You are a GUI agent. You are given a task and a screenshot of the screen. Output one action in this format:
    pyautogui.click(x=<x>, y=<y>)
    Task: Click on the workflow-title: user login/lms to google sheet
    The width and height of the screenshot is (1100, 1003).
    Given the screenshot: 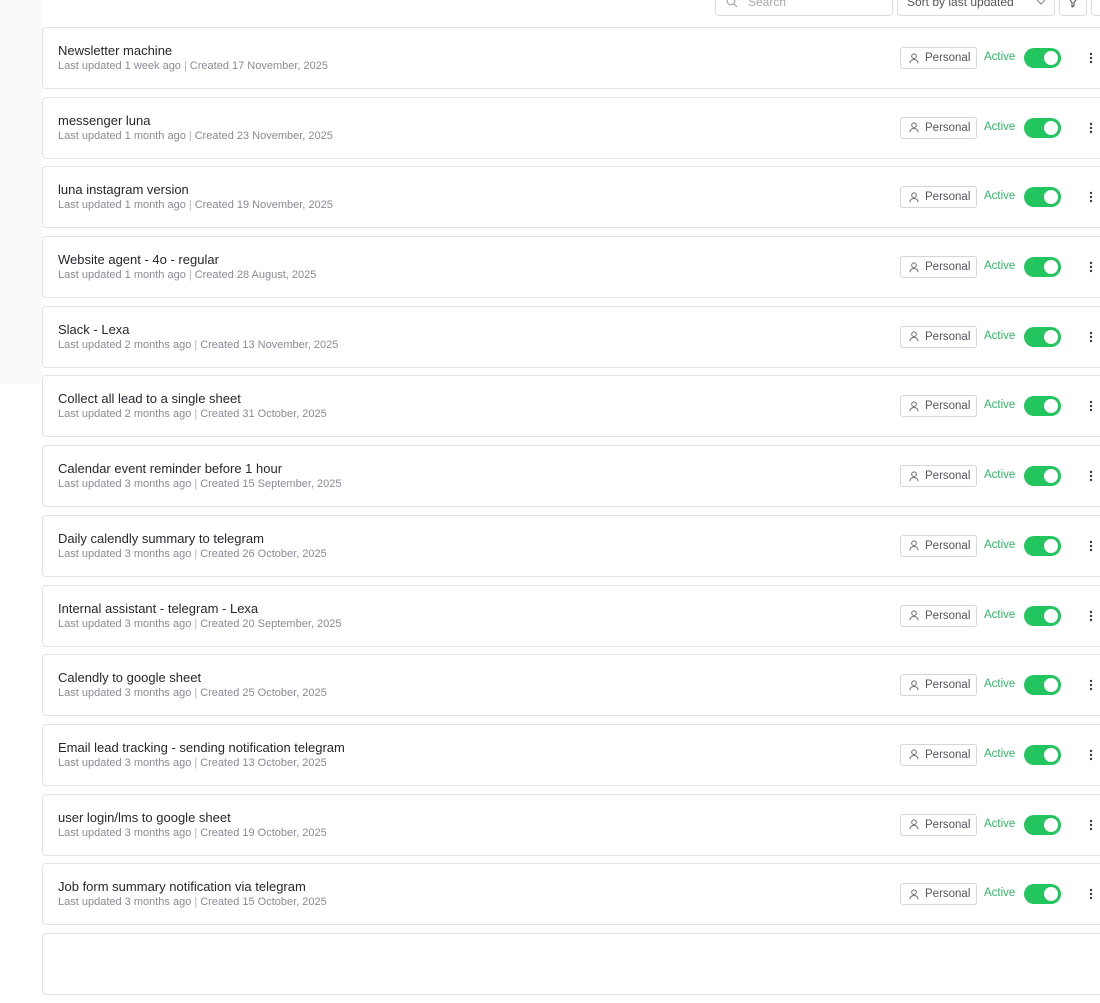 What is the action you would take?
    pyautogui.click(x=144, y=817)
    